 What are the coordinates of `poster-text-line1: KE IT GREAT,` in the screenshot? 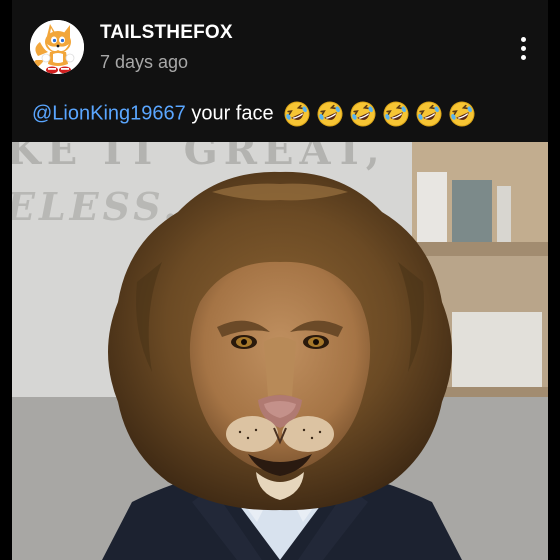 It's located at (199, 158).